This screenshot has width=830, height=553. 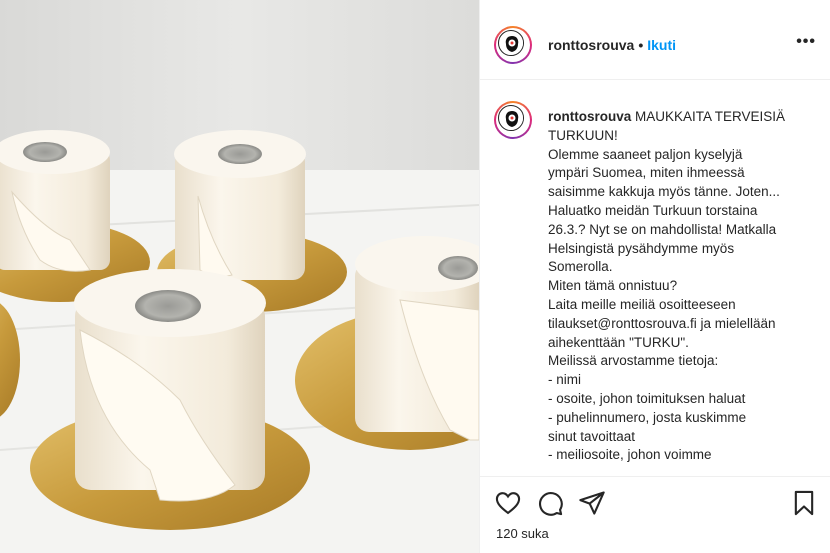 What do you see at coordinates (647, 417) in the screenshot?
I see `caption-line: - puhelinnumero, josta kuskimme` at bounding box center [647, 417].